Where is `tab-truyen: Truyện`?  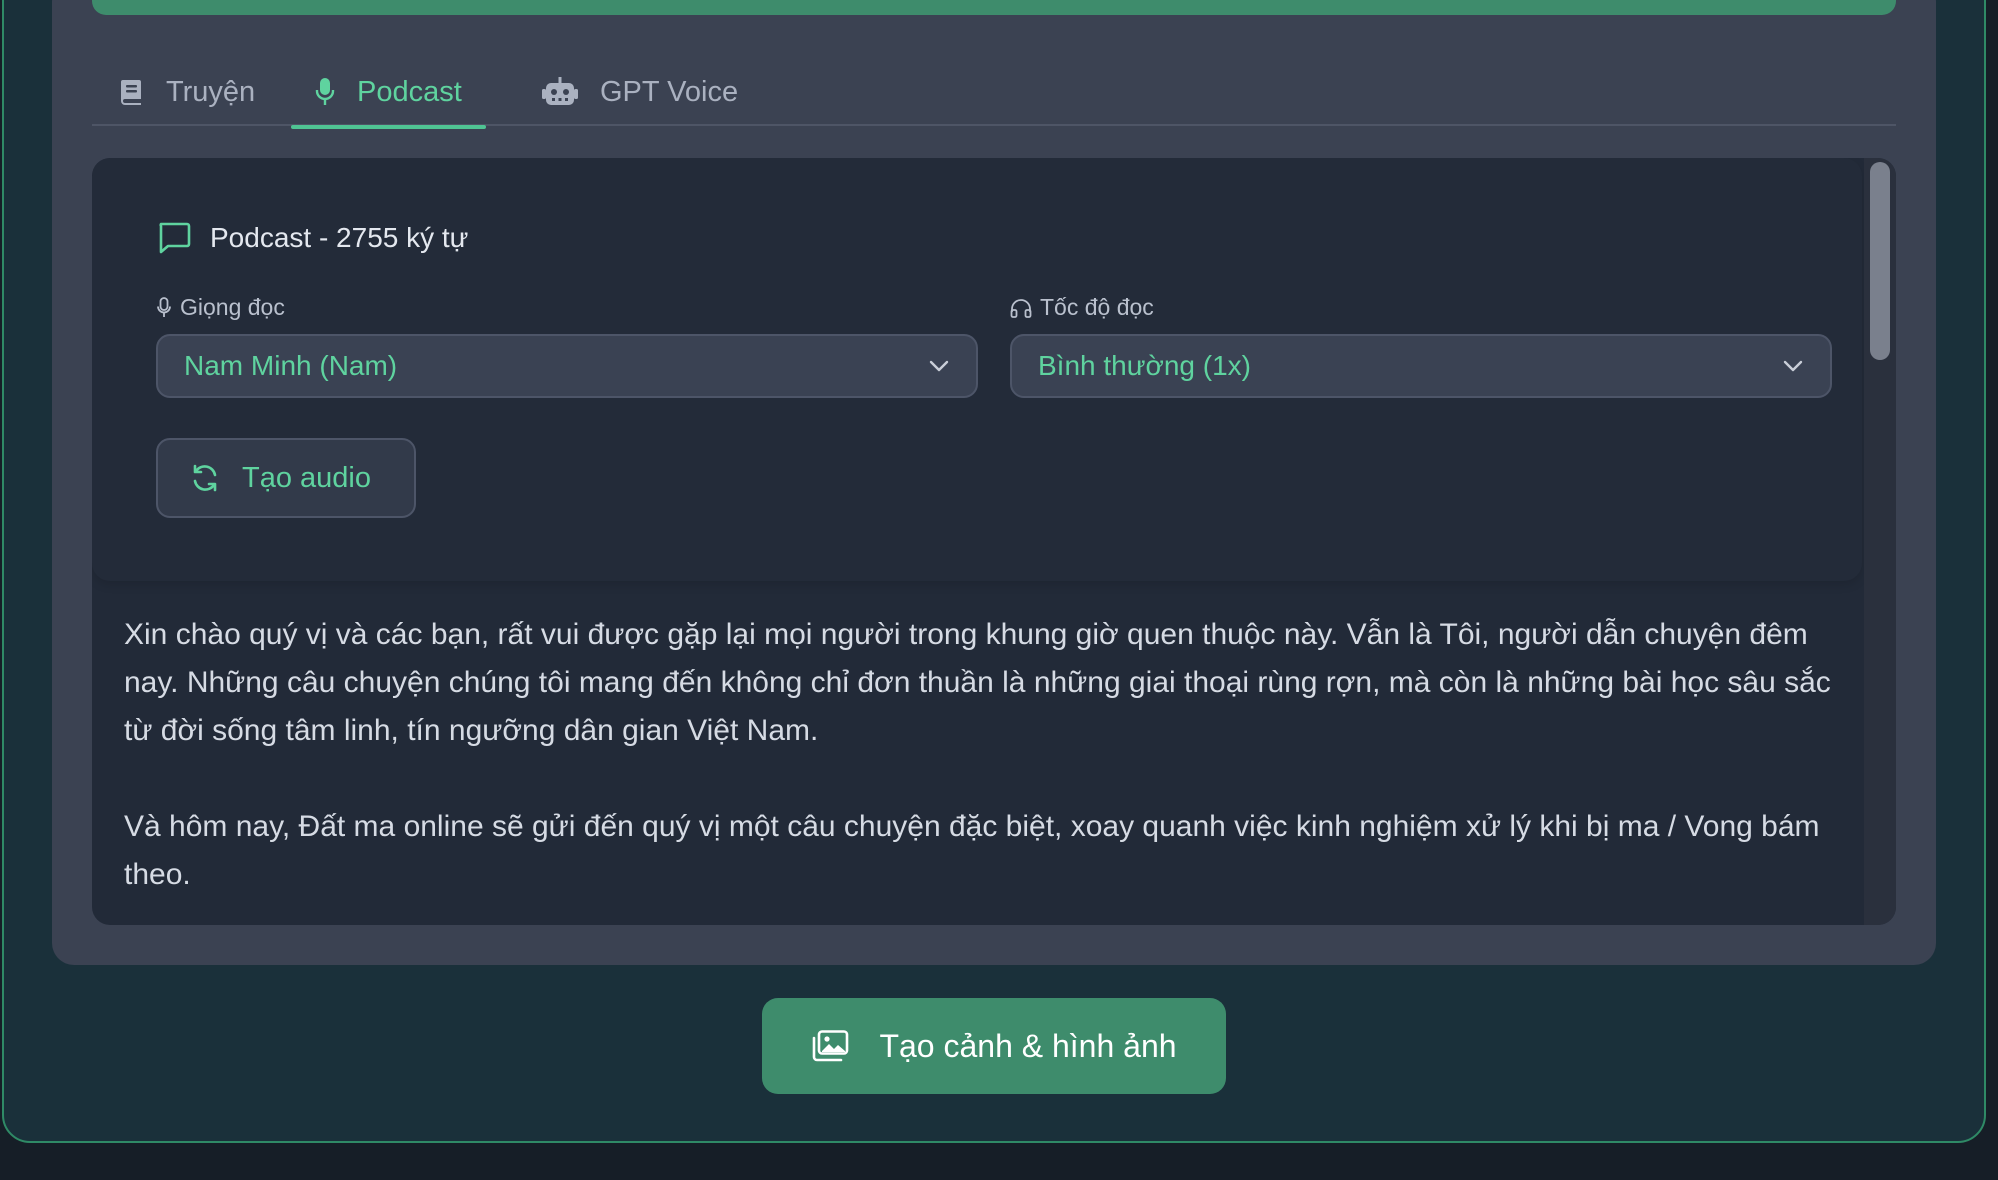 tab-truyen: Truyện is located at coordinates (187, 92).